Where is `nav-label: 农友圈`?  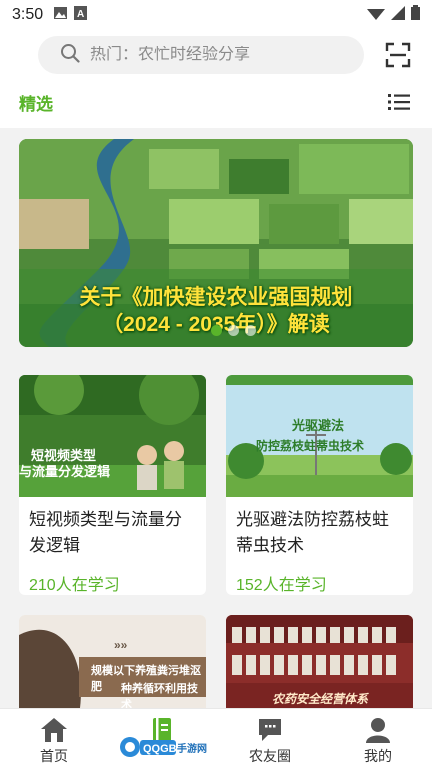 nav-label: 农友圈 is located at coordinates (270, 756).